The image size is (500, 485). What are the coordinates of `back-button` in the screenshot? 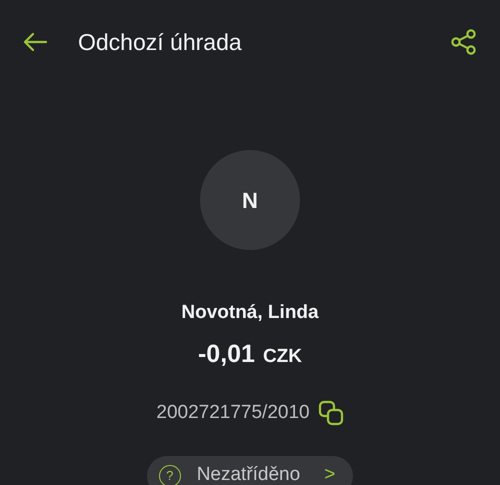 It's located at (35, 42).